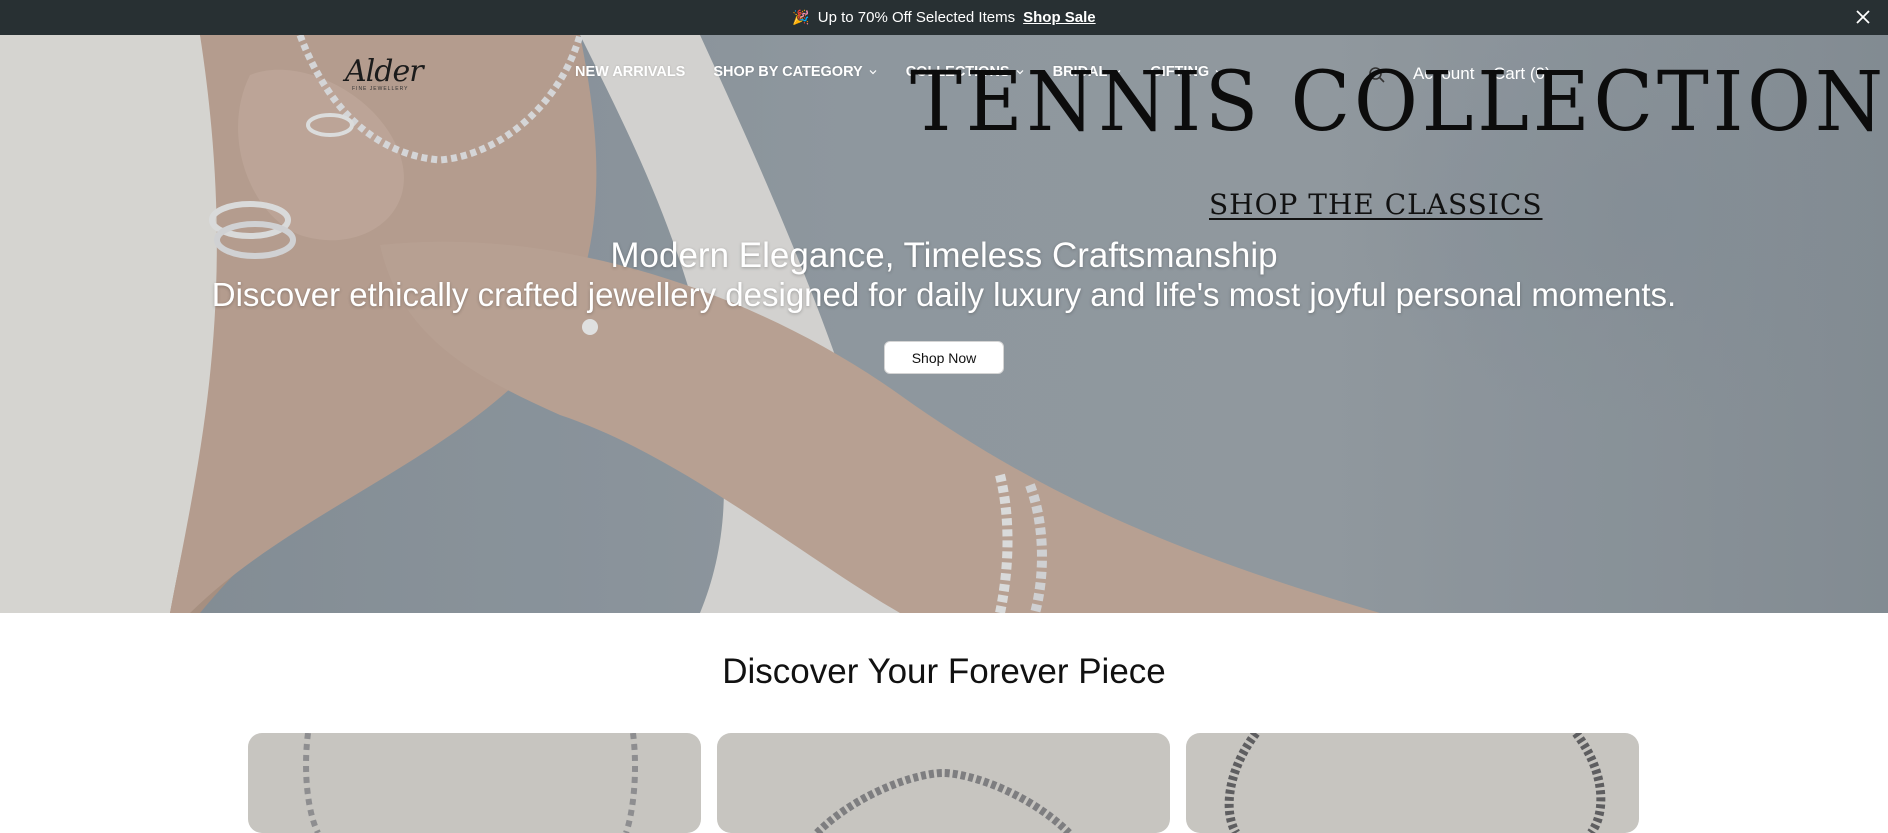 This screenshot has width=1888, height=833. I want to click on brand-logo: Alder, so click(384, 71).